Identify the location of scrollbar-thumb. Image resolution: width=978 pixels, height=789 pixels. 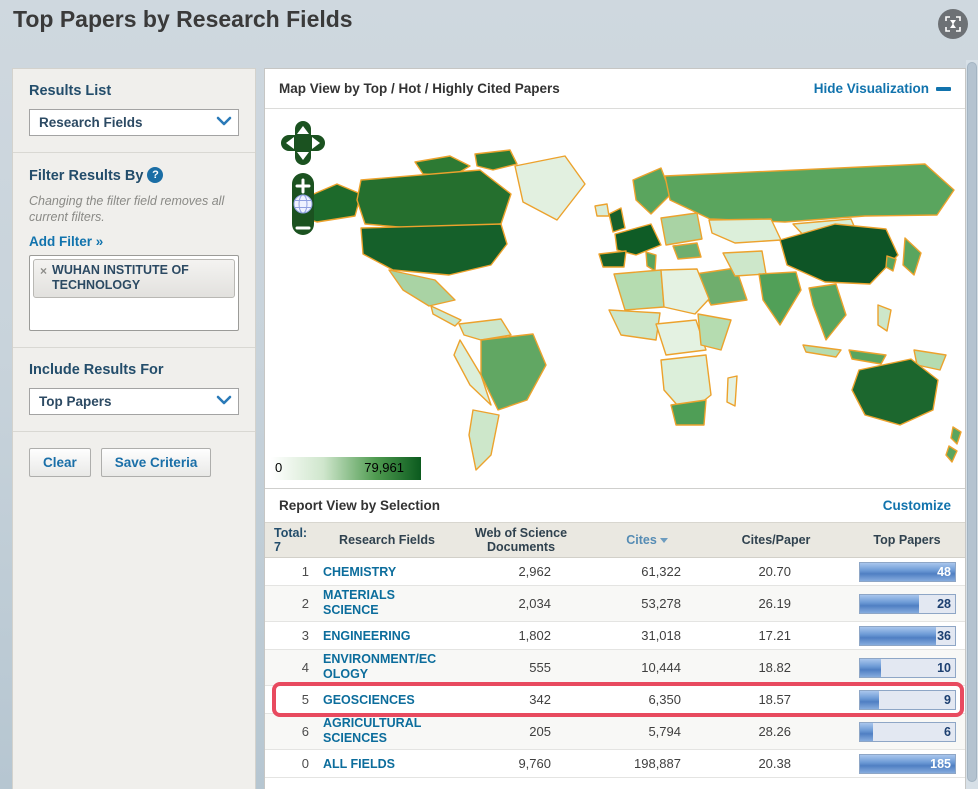
(972, 422).